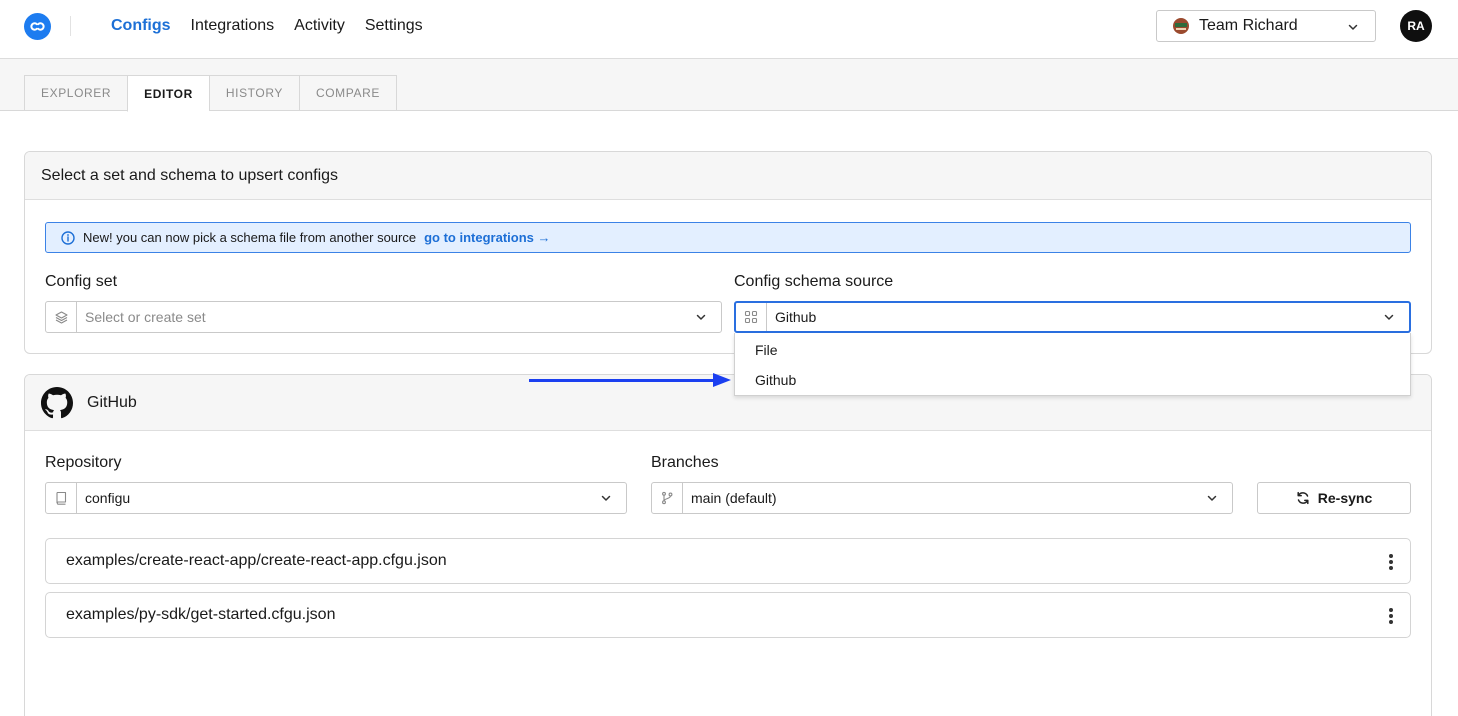 The width and height of the screenshot is (1458, 716). Describe the element at coordinates (145, 317) in the screenshot. I see `config-set-placeholder: Select or create set` at that location.